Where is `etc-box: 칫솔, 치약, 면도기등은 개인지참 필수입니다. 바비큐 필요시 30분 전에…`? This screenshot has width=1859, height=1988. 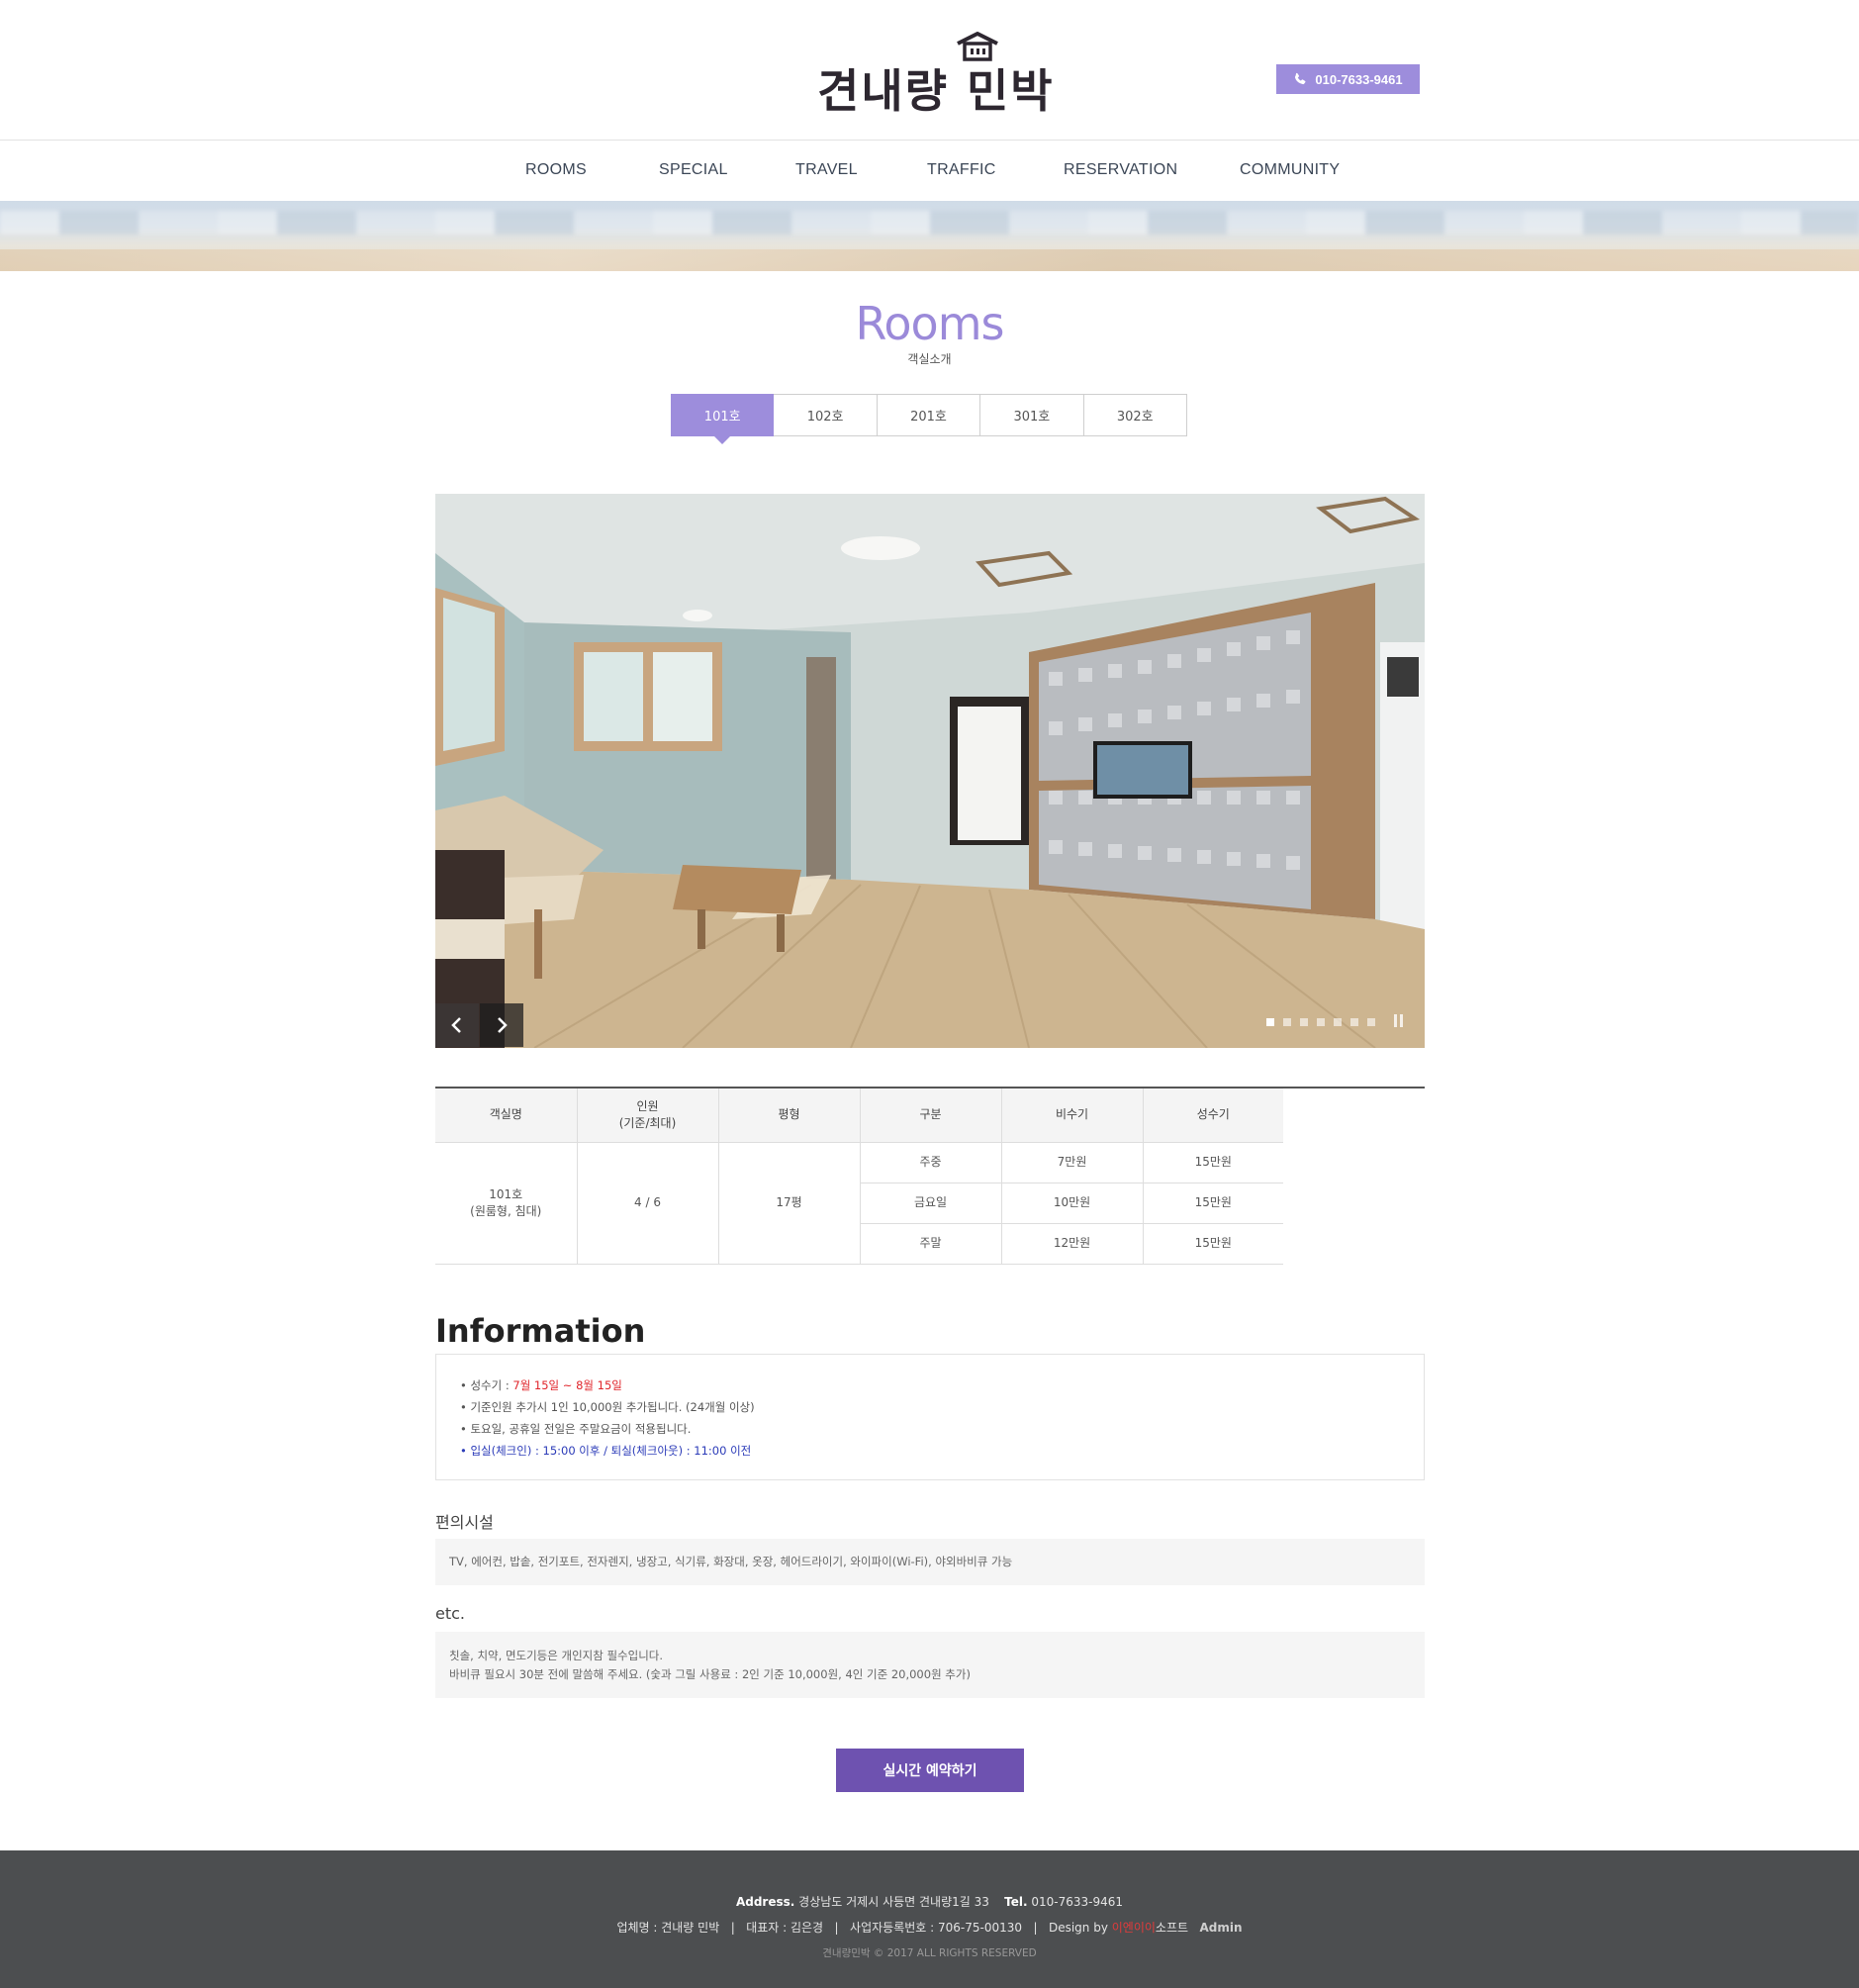 etc-box: 칫솔, 치약, 면도기등은 개인지참 필수입니다. 바비큐 필요시 30분 전에… is located at coordinates (930, 1665).